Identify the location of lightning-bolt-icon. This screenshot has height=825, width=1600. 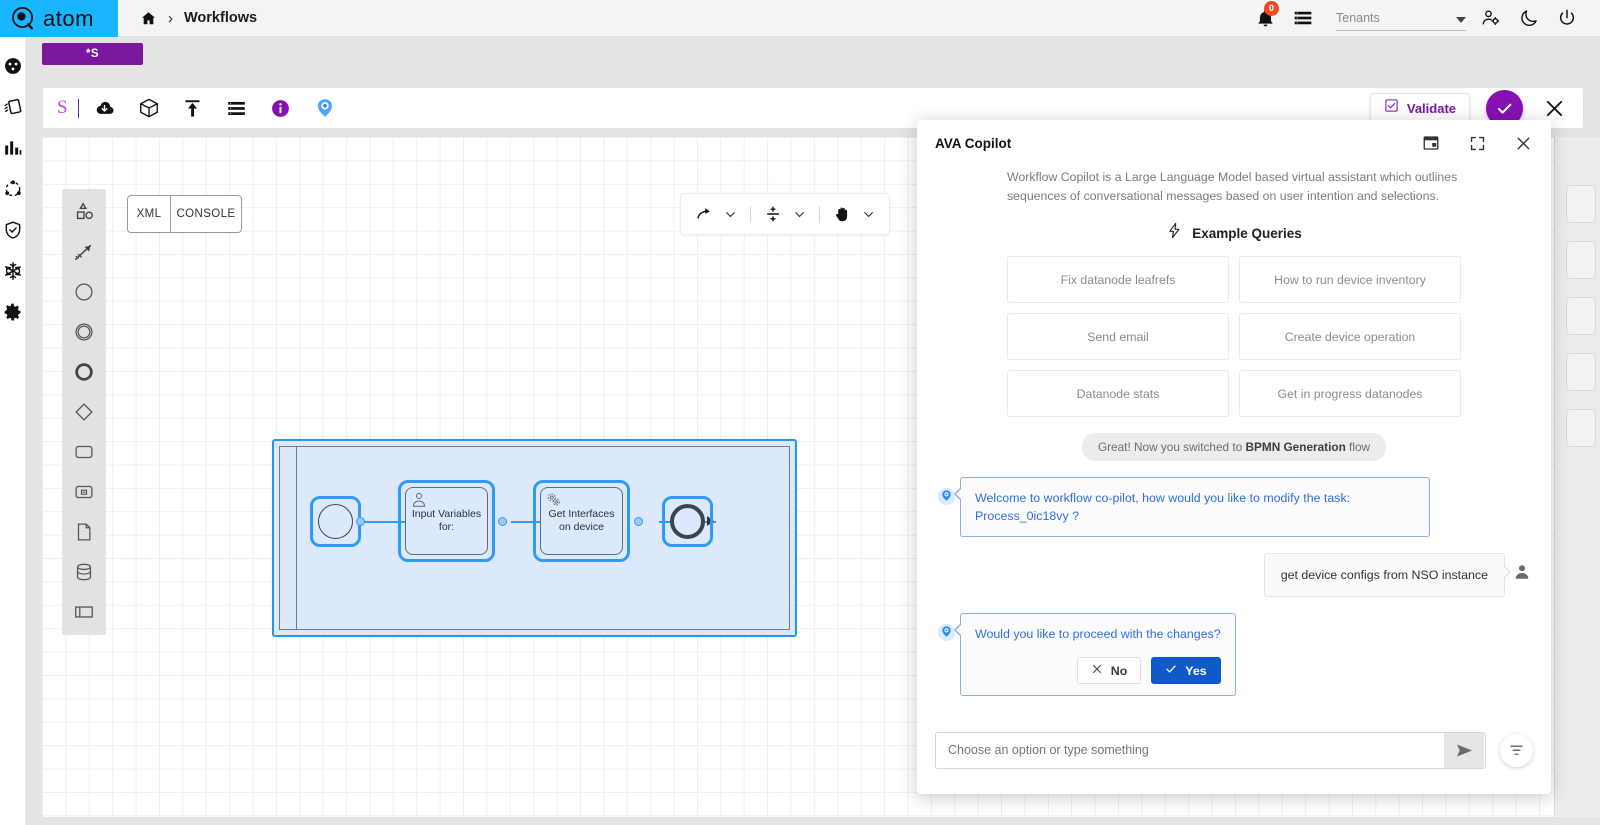
(1174, 233).